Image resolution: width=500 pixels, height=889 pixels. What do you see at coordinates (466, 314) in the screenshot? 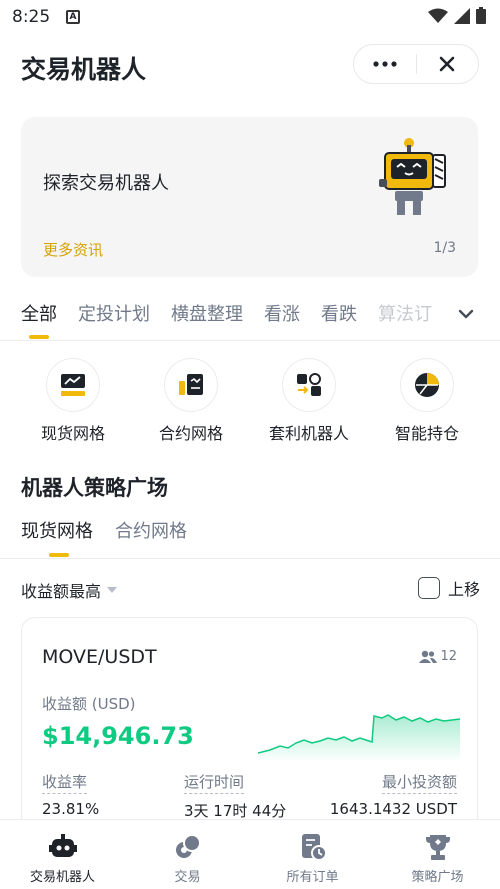
I see `chevron-down-icon` at bounding box center [466, 314].